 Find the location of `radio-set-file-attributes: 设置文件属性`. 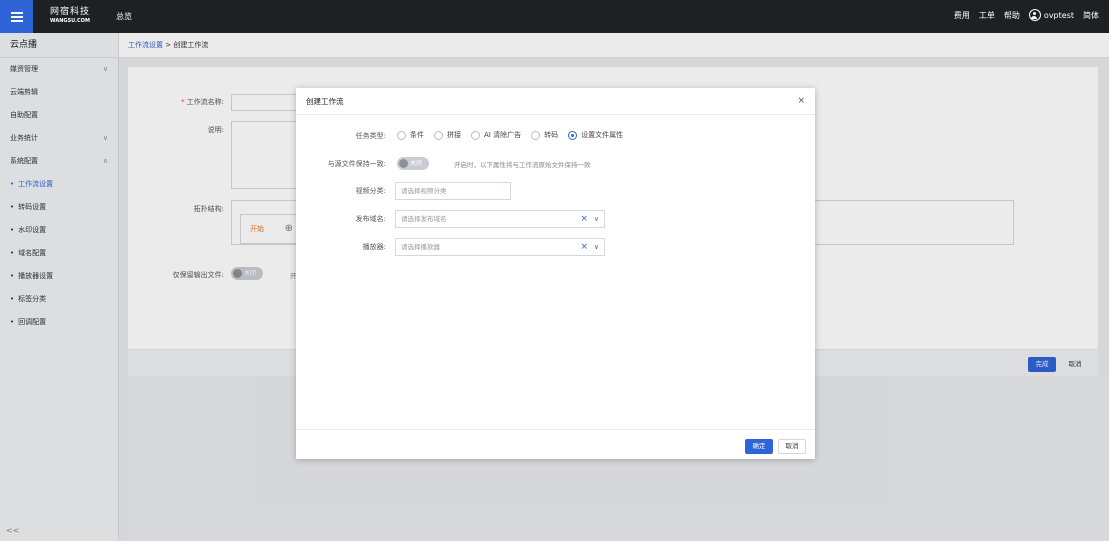

radio-set-file-attributes: 设置文件属性 is located at coordinates (595, 135).